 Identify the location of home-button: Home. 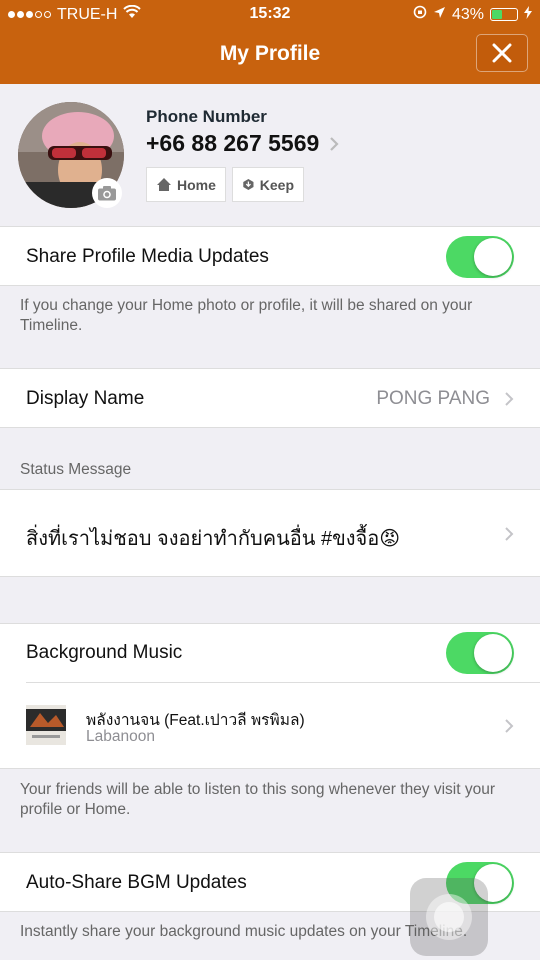
(186, 184).